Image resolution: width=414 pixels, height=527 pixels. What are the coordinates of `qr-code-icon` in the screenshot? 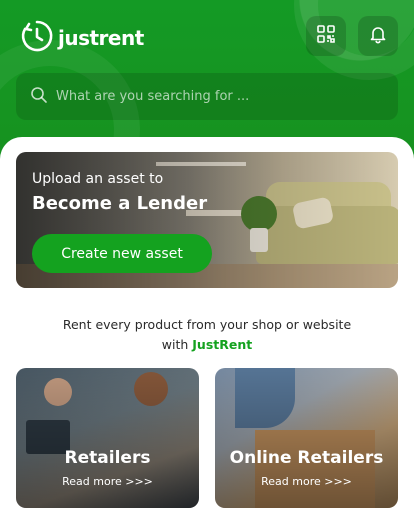 It's located at (326, 36).